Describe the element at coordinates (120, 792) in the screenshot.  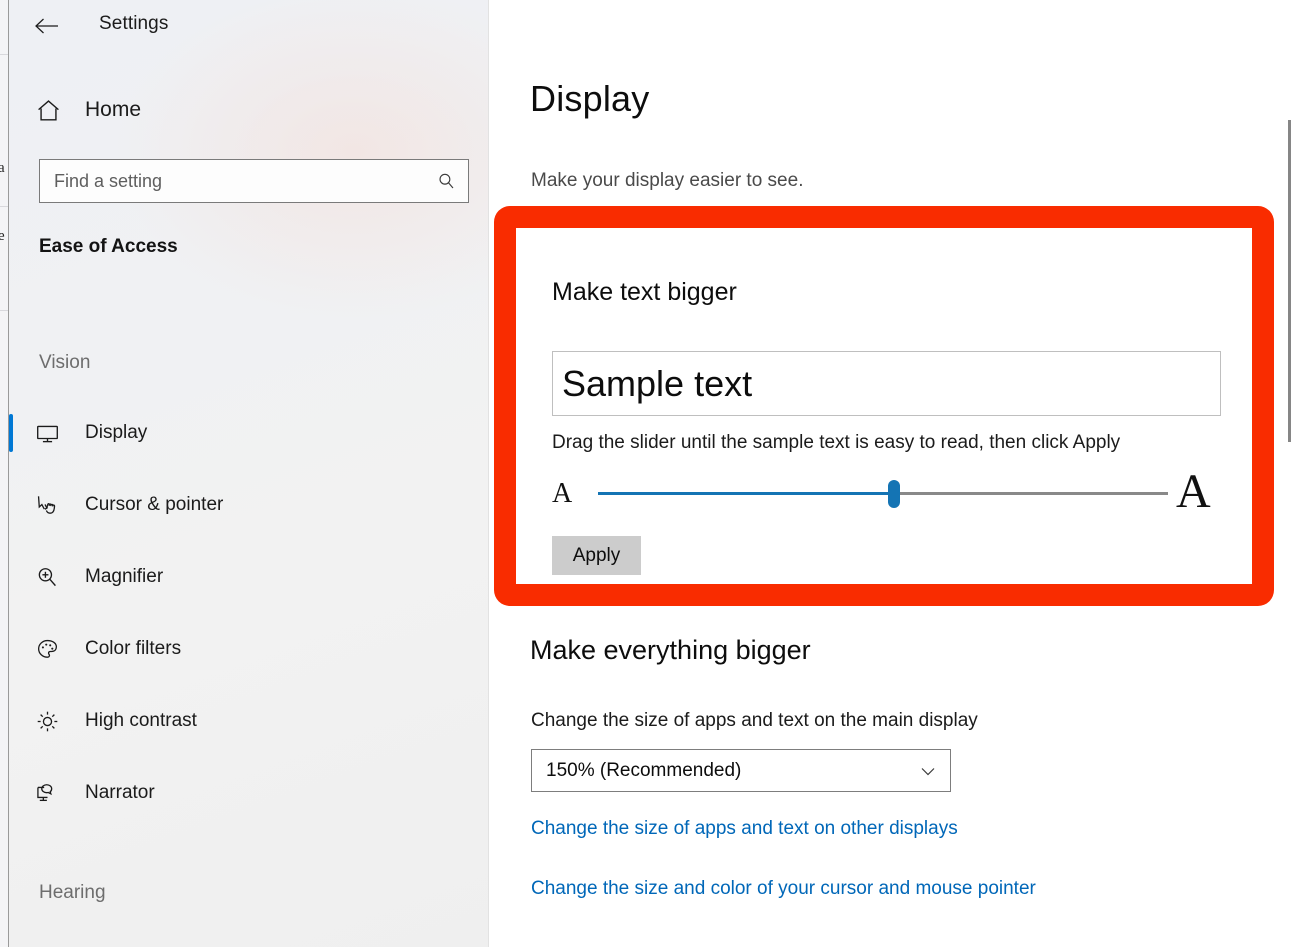
I see `sidebar-item-label: Narrator` at that location.